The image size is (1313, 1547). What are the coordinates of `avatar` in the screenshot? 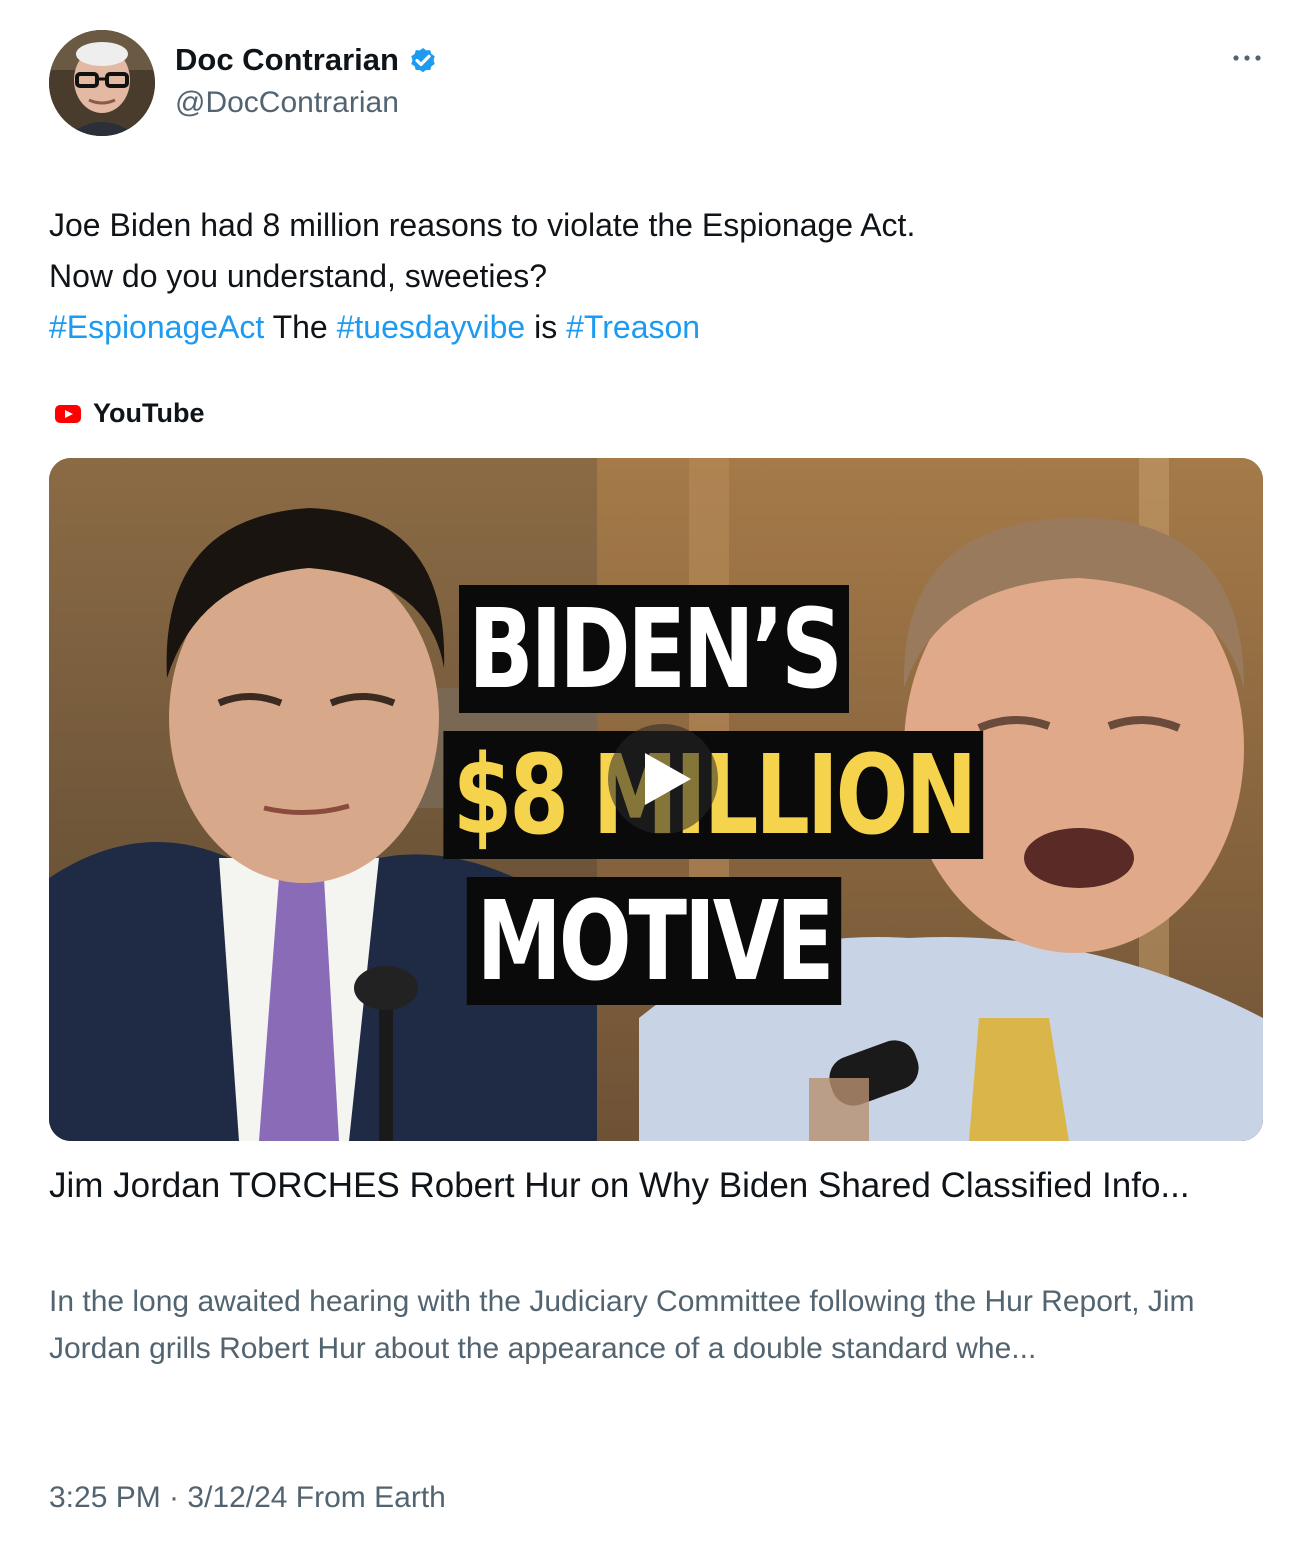 It's located at (102, 83).